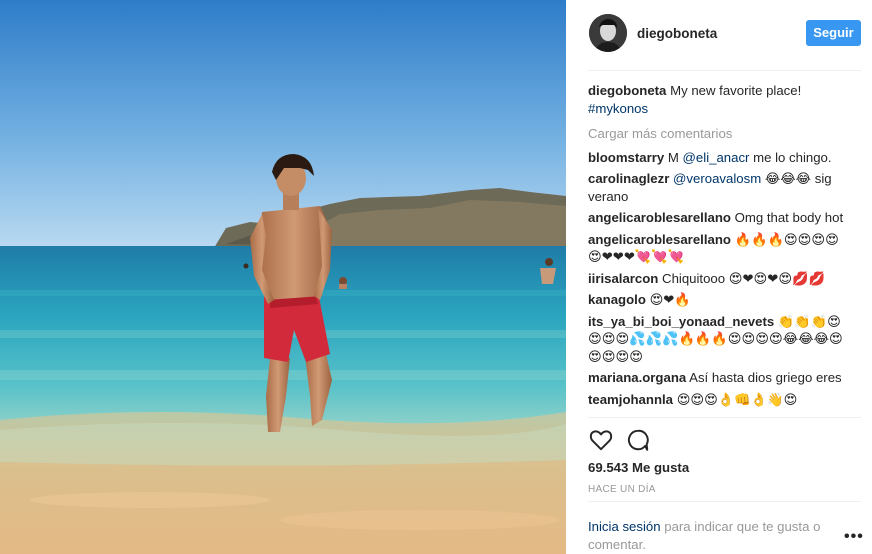  What do you see at coordinates (627, 90) in the screenshot?
I see `caption-username: diegoboneta` at bounding box center [627, 90].